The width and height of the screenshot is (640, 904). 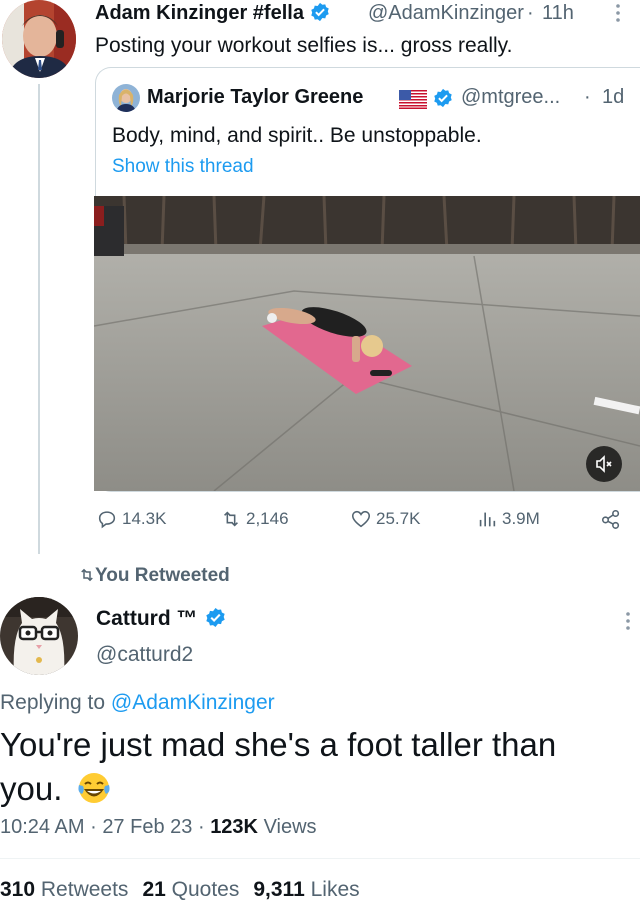 What do you see at coordinates (144, 518) in the screenshot?
I see `reply-count: 14.3K` at bounding box center [144, 518].